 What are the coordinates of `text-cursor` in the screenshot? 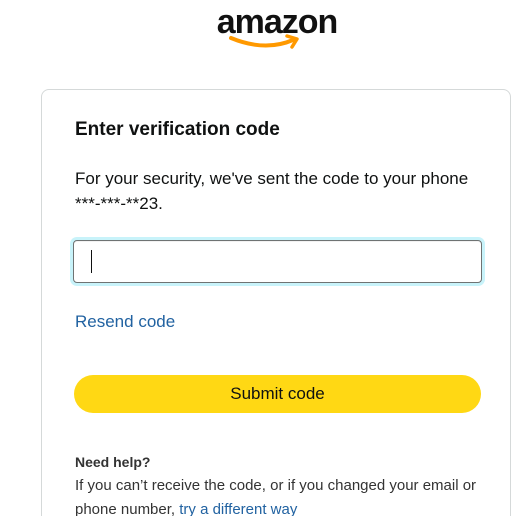 It's located at (91, 261).